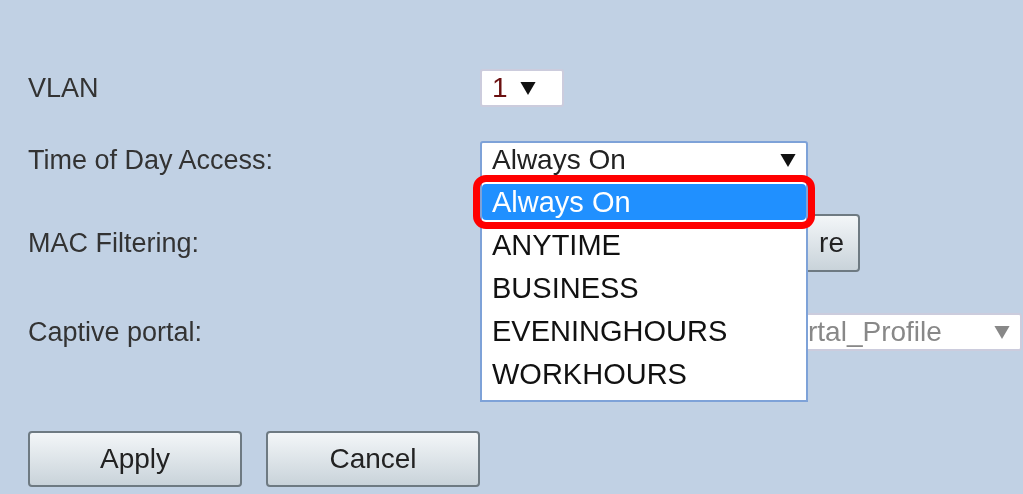 Image resolution: width=1023 pixels, height=494 pixels. Describe the element at coordinates (644, 374) in the screenshot. I see `dropdown-option: WORKHOURS` at that location.